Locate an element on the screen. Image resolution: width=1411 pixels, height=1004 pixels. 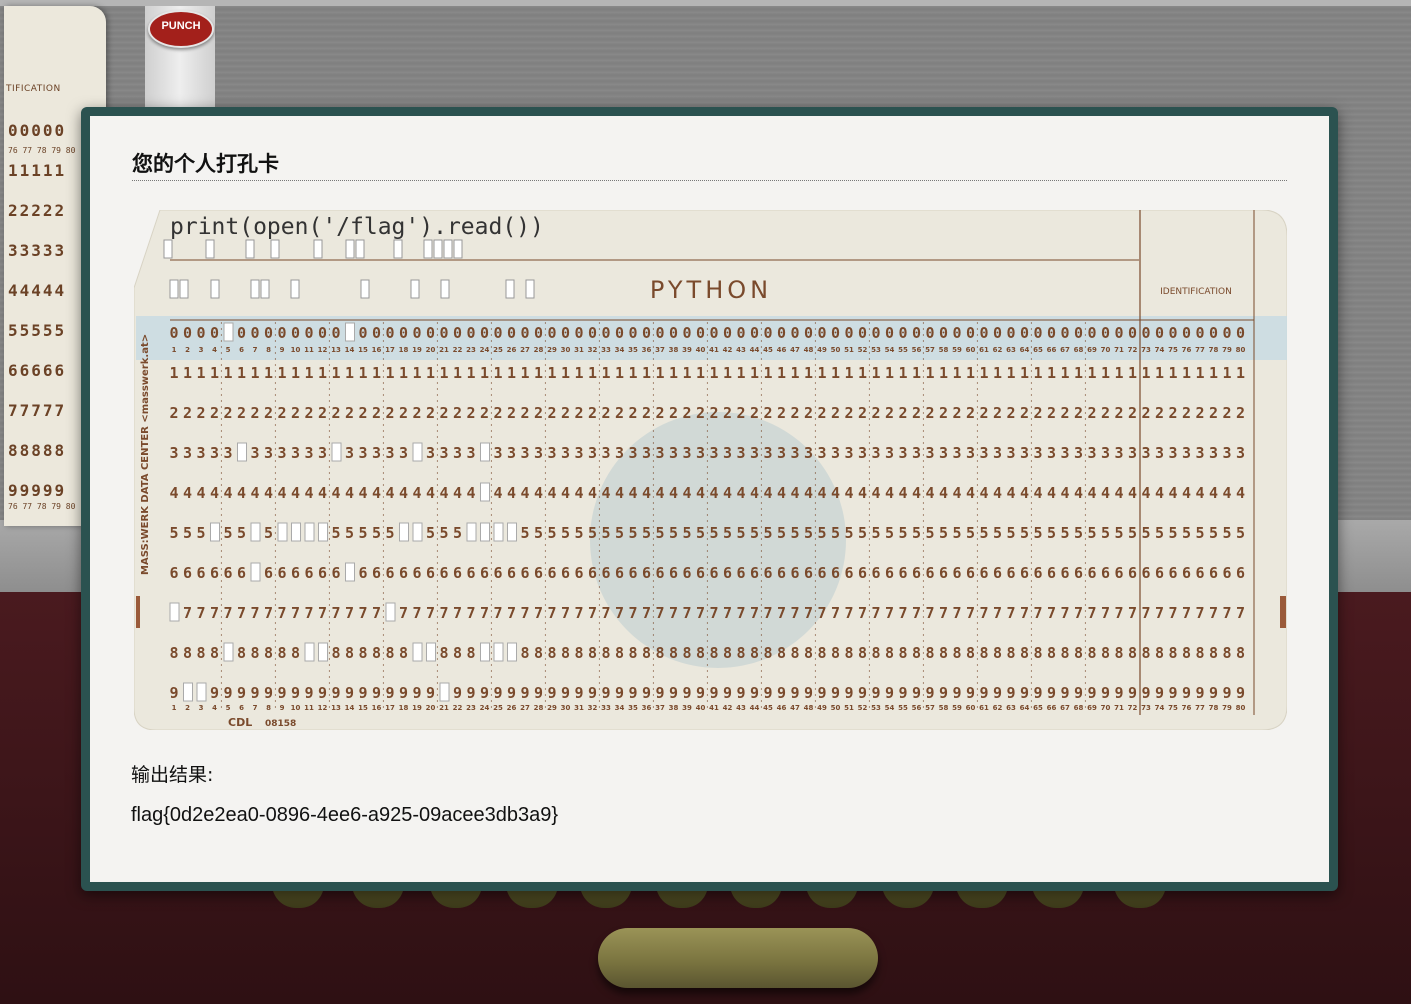
column-number: 41 is located at coordinates (714, 708).